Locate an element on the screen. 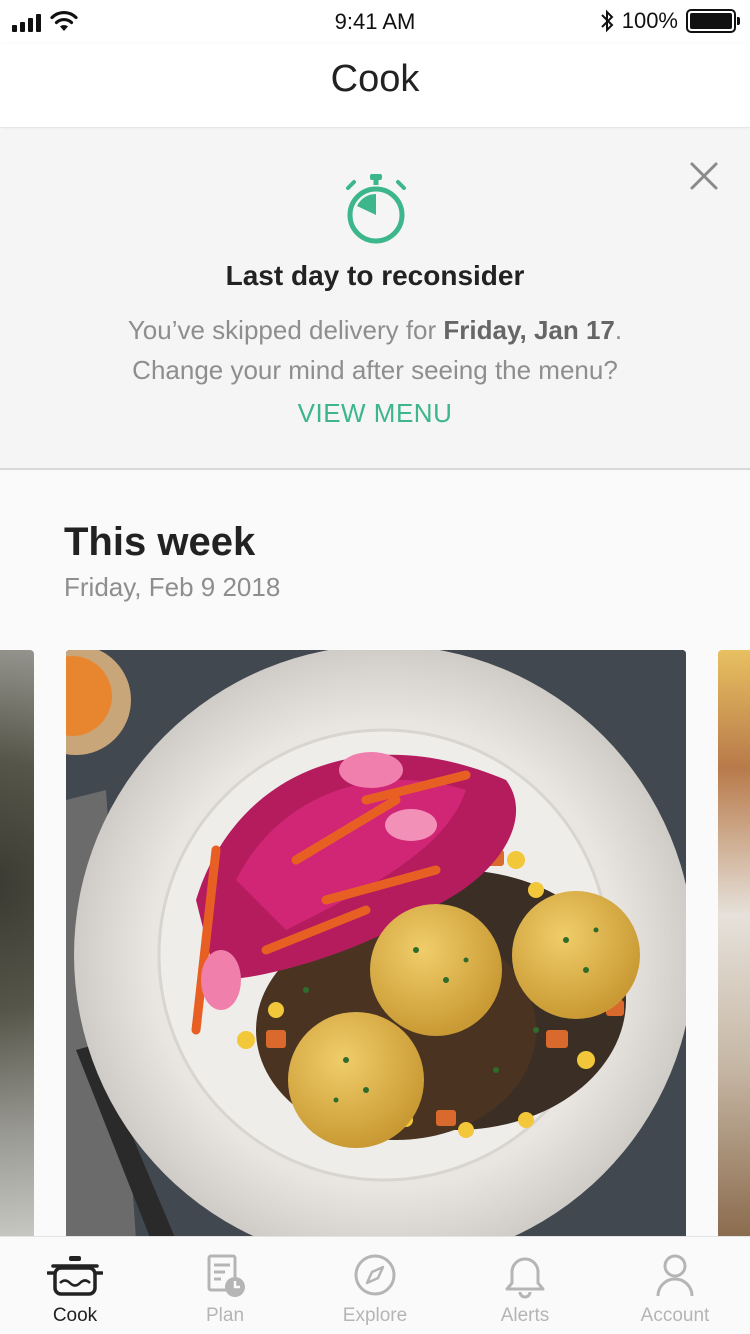 The width and height of the screenshot is (750, 1334). calendar-clock-icon is located at coordinates (226, 1275).